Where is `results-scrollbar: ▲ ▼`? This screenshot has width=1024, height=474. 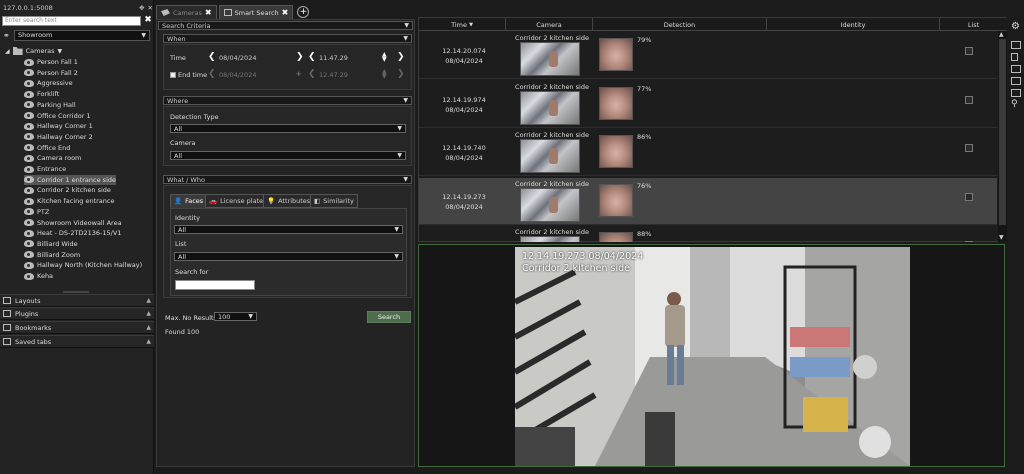 results-scrollbar: ▲ ▼ is located at coordinates (1002, 136).